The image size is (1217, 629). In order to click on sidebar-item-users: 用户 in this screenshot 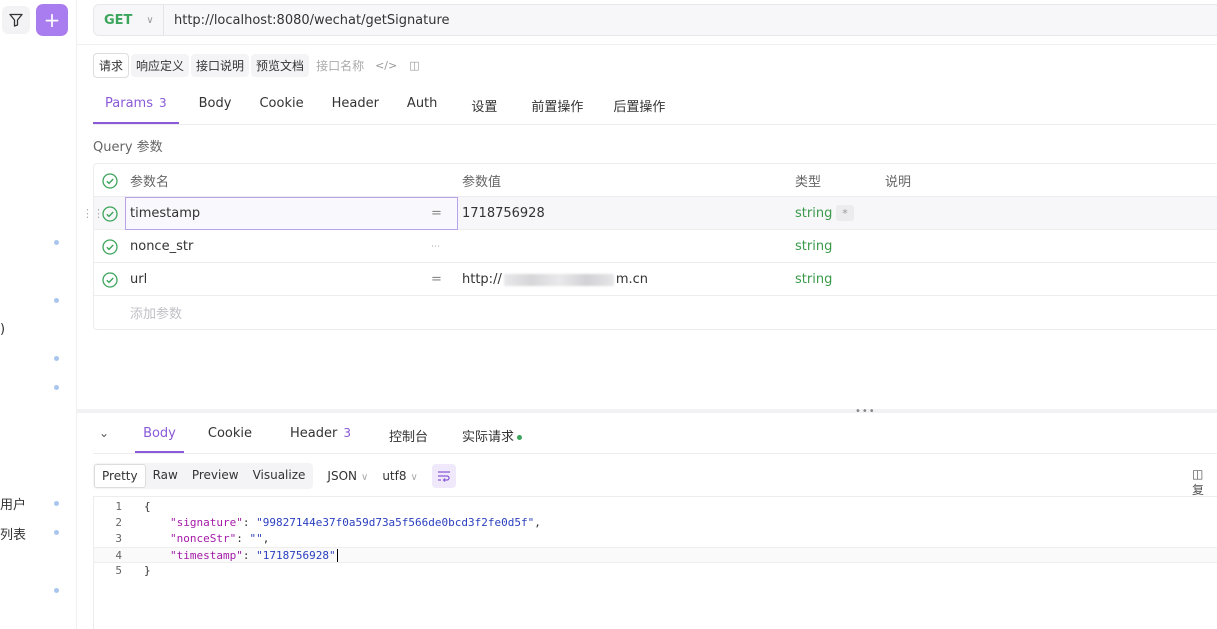, I will do `click(13, 503)`.